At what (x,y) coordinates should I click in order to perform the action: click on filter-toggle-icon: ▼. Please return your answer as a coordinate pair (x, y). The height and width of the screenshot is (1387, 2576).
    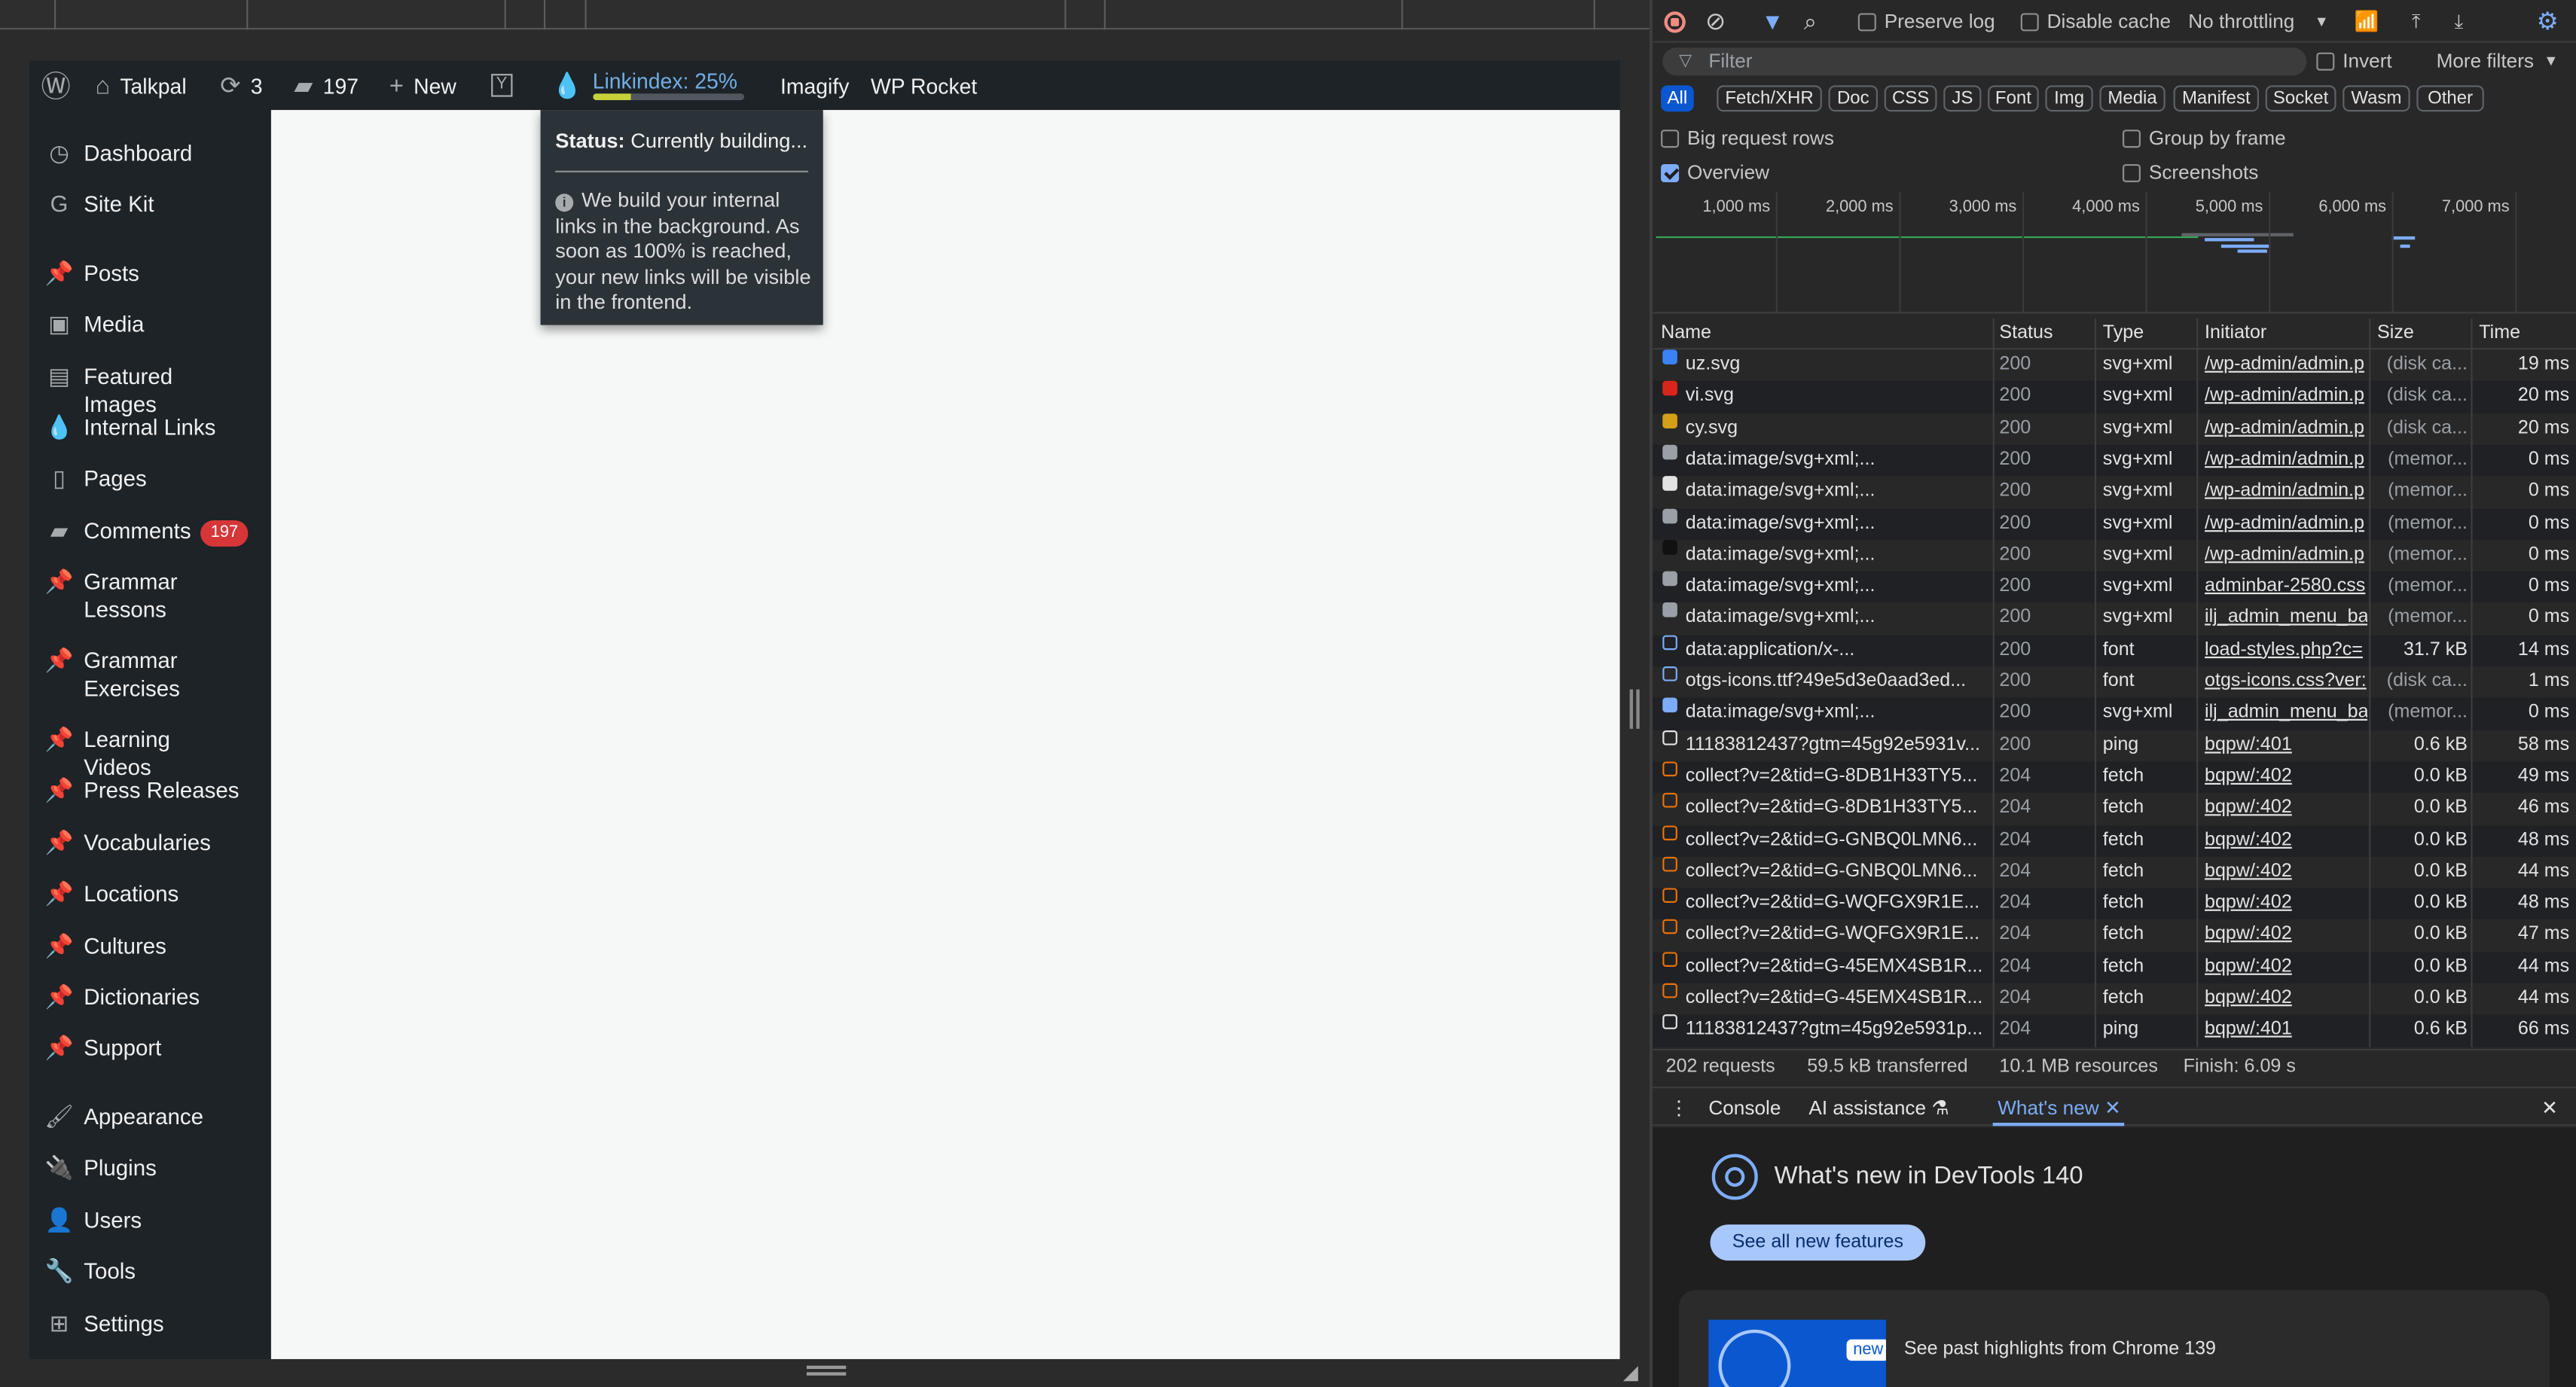
    Looking at the image, I should click on (1773, 21).